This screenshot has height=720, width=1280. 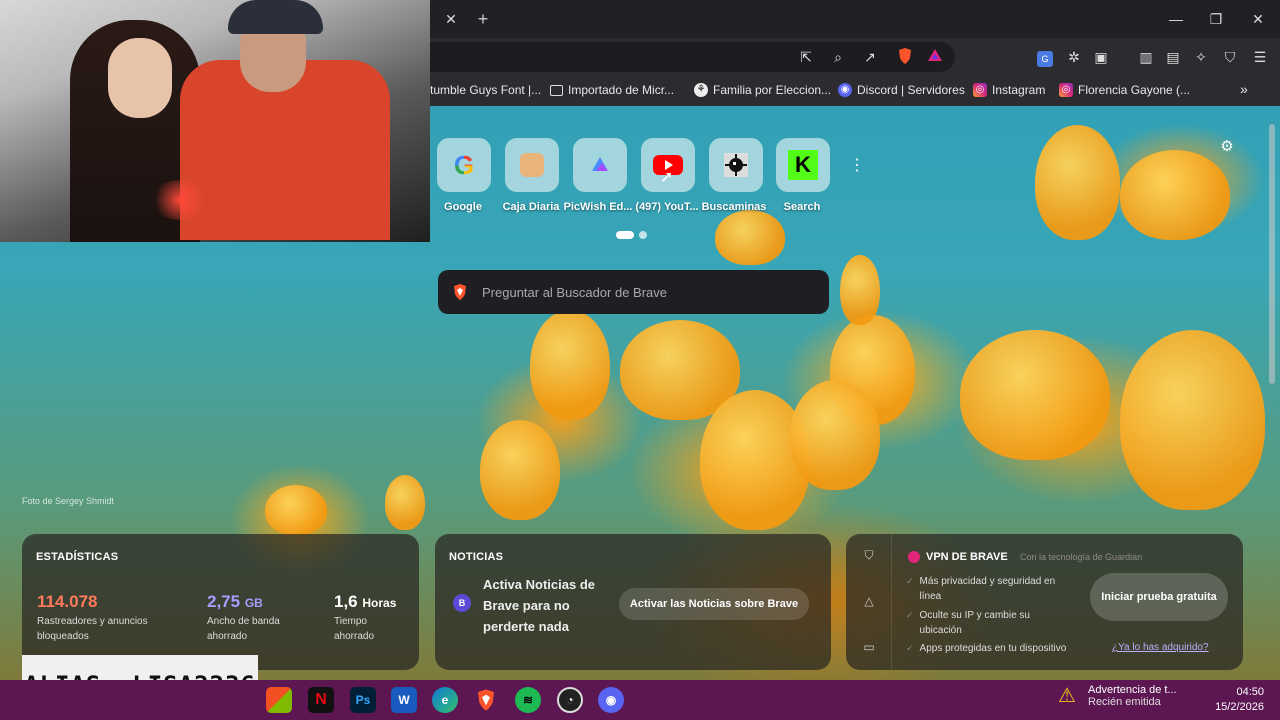 I want to click on tab-close-button: ✕, so click(x=451, y=19).